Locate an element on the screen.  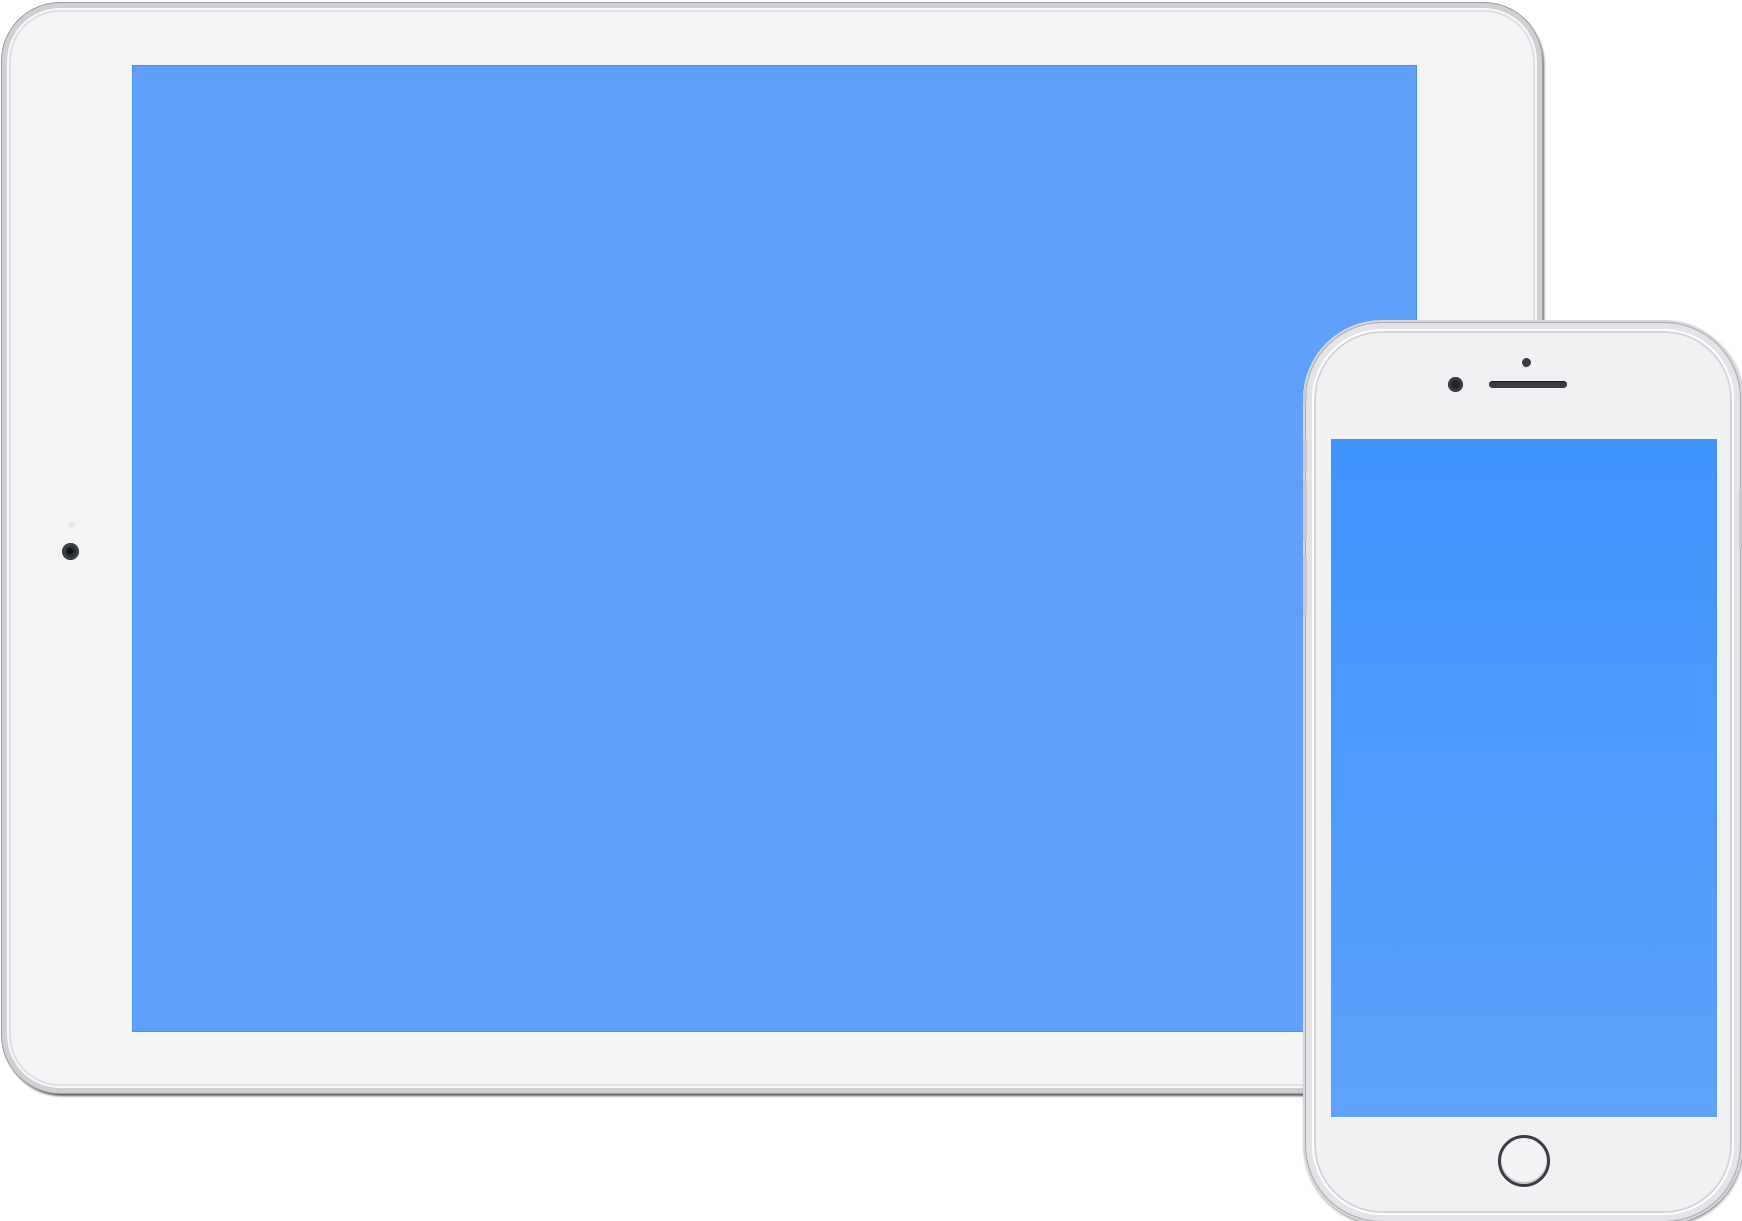
proximity-sensor-icon is located at coordinates (1526, 362).